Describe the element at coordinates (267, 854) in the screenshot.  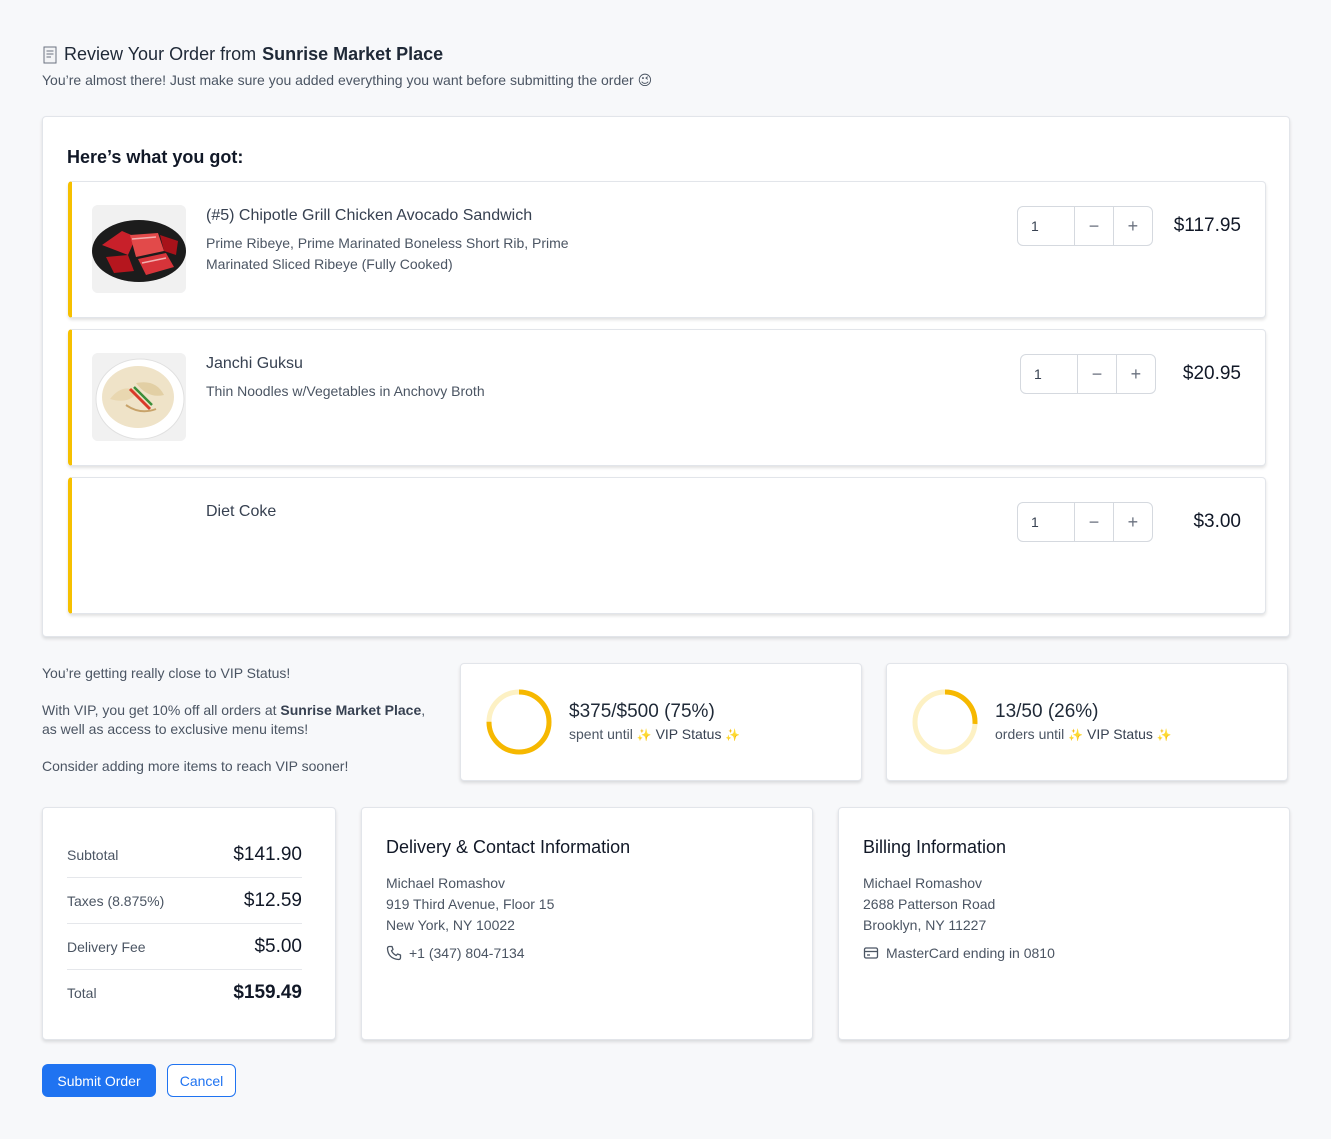
I see `subtotal-value: $141.90` at that location.